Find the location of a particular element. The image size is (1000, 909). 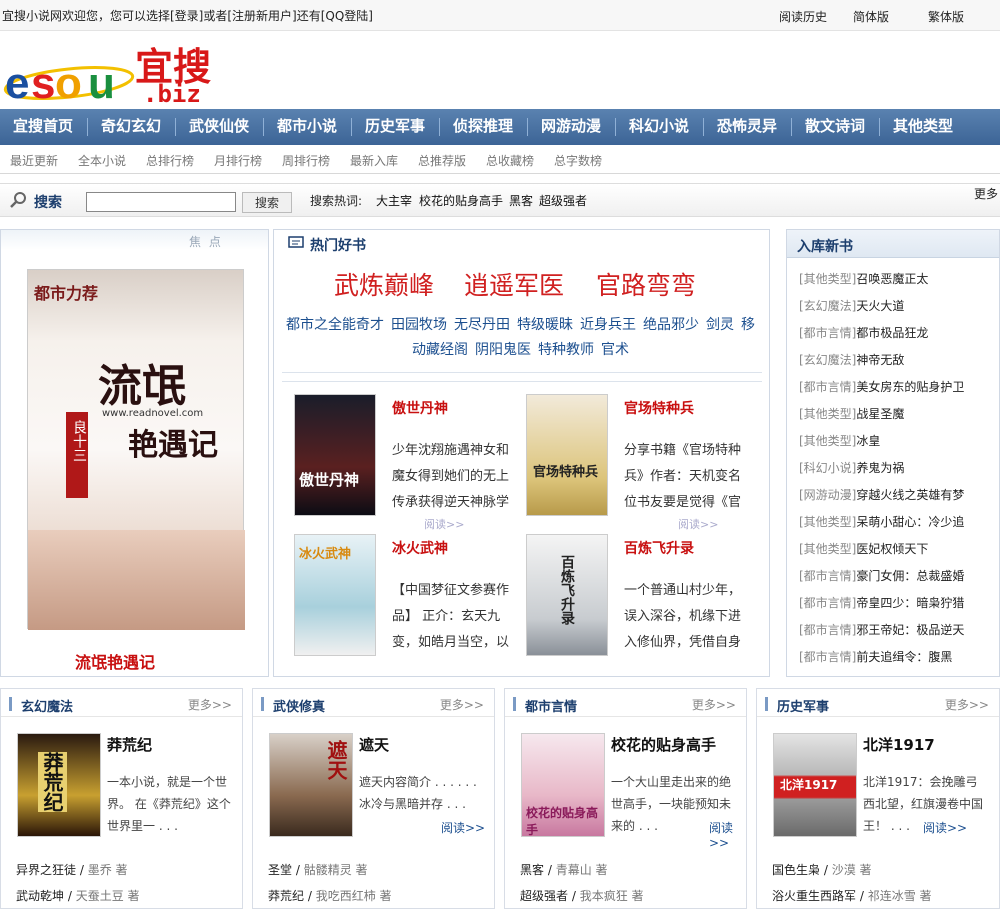

category-name: 都市言情 is located at coordinates (551, 705).